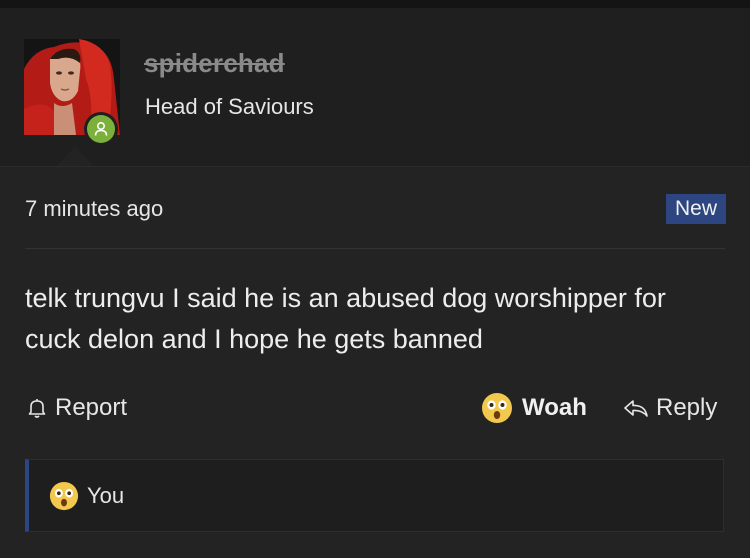  I want to click on report-label: Report, so click(91, 407).